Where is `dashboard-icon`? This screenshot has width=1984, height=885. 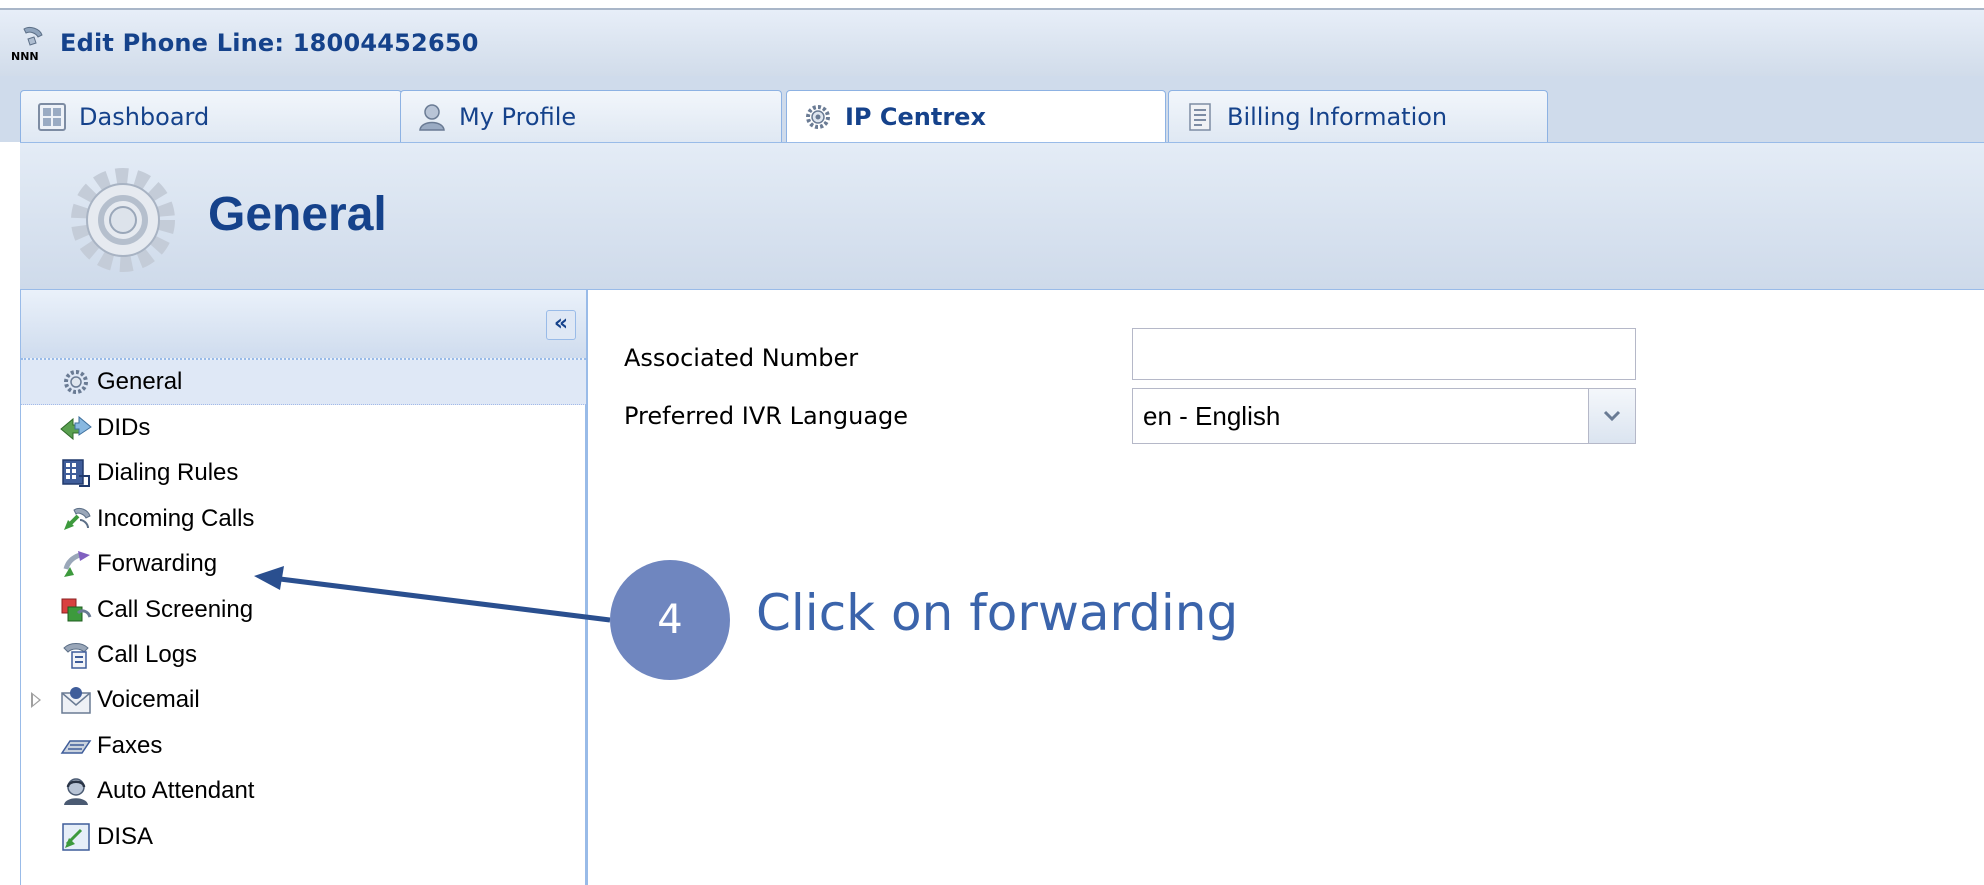
dashboard-icon is located at coordinates (52, 117).